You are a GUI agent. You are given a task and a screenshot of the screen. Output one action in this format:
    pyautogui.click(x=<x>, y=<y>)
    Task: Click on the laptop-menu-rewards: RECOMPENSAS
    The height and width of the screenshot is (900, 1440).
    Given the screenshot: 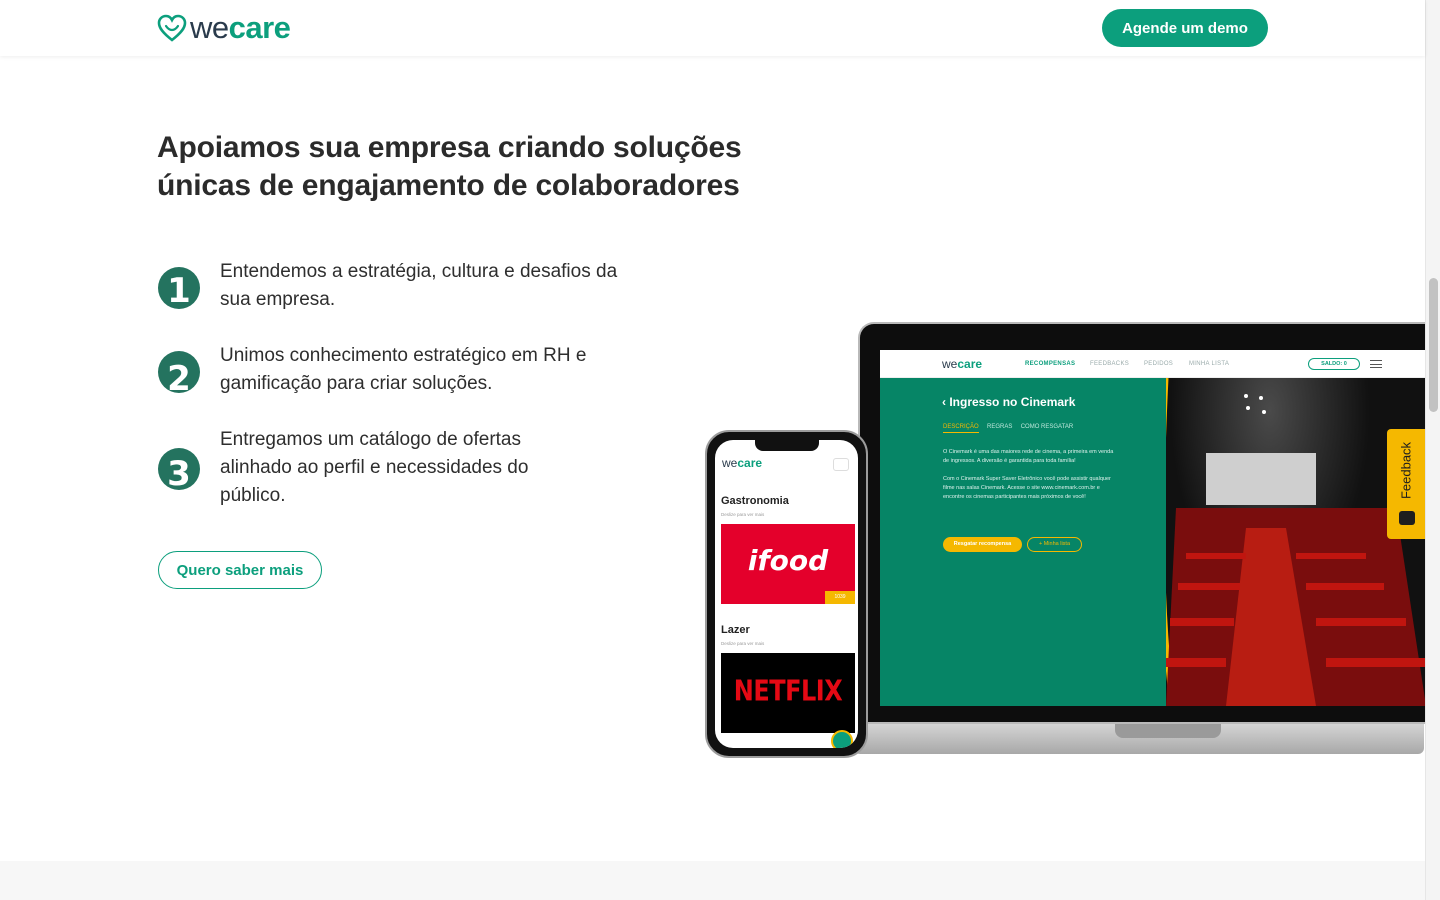 What is the action you would take?
    pyautogui.click(x=1050, y=364)
    